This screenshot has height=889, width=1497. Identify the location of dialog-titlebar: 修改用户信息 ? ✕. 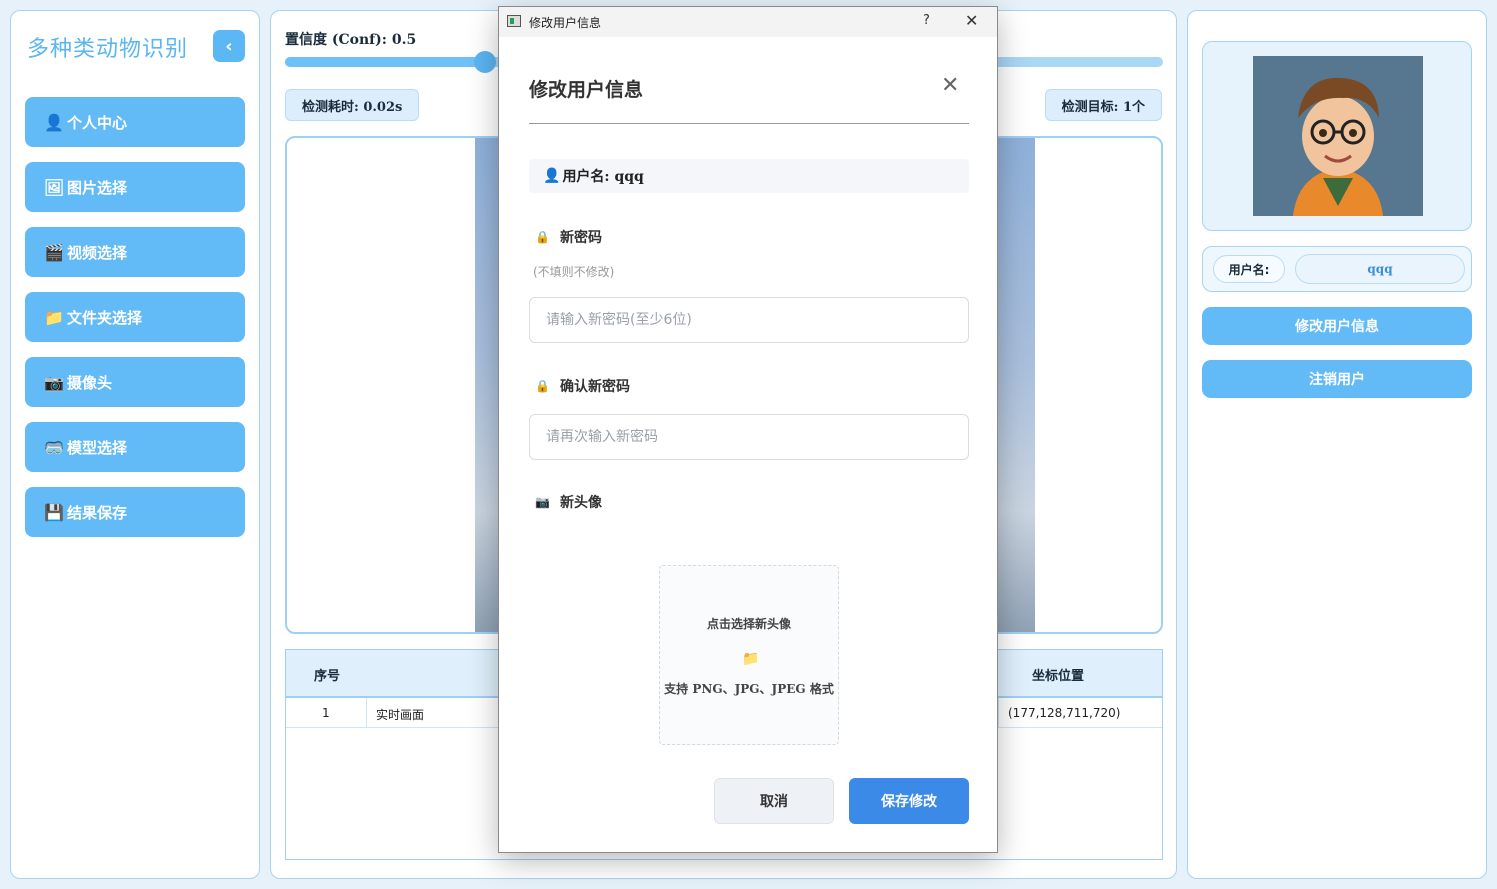
(748, 22).